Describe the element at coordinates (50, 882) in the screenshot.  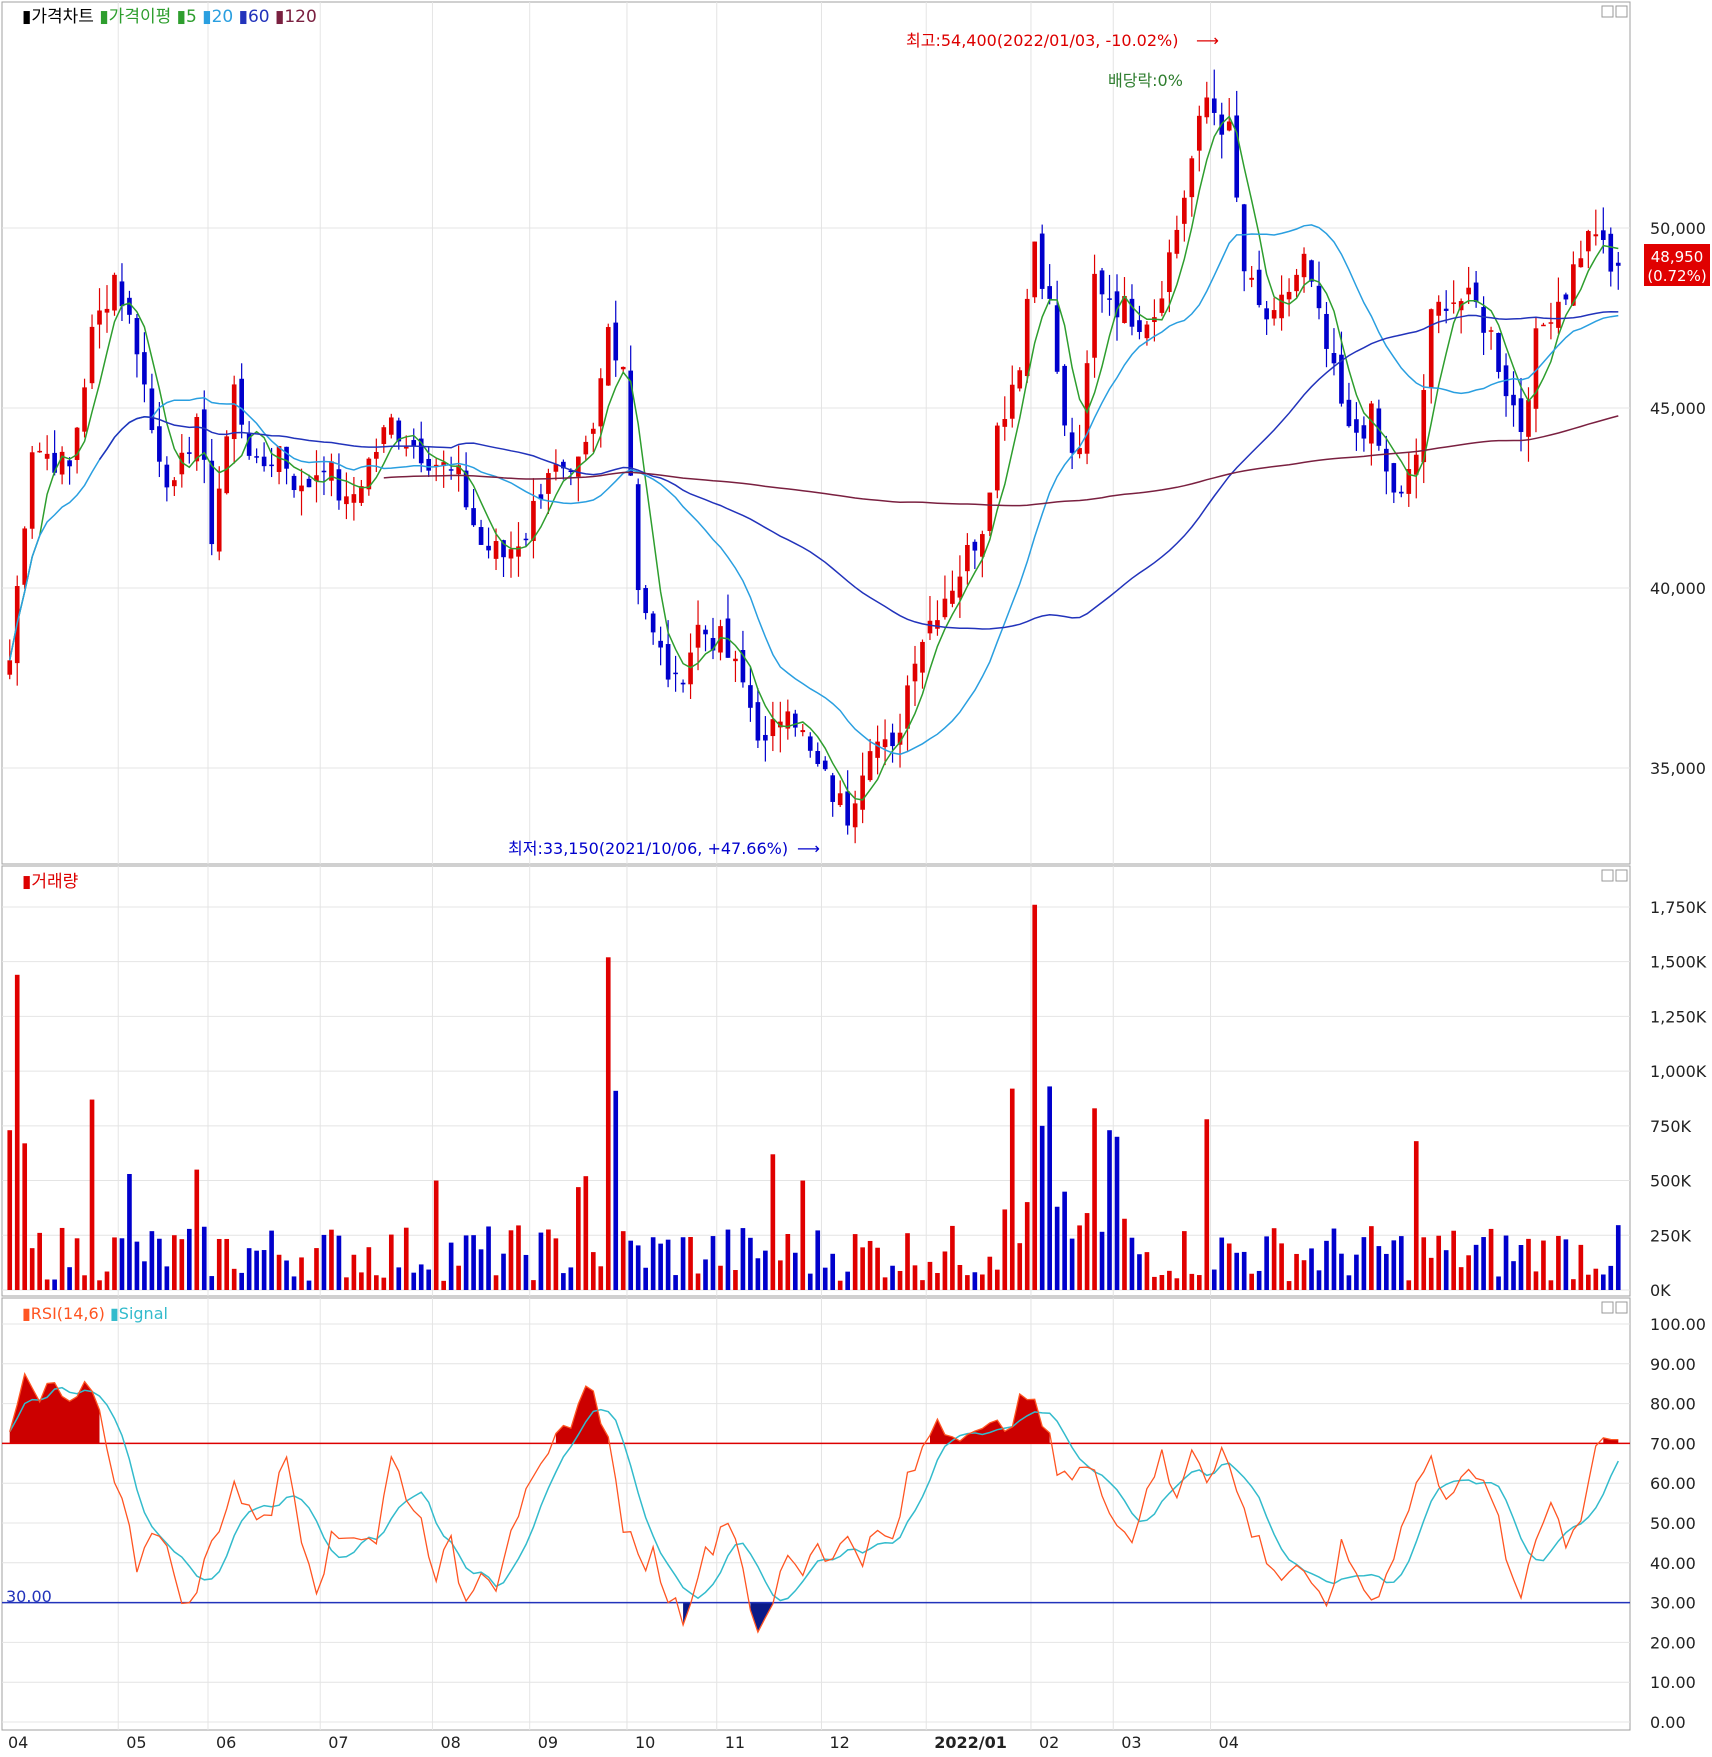
I see `volume-legend: ▮거래량` at that location.